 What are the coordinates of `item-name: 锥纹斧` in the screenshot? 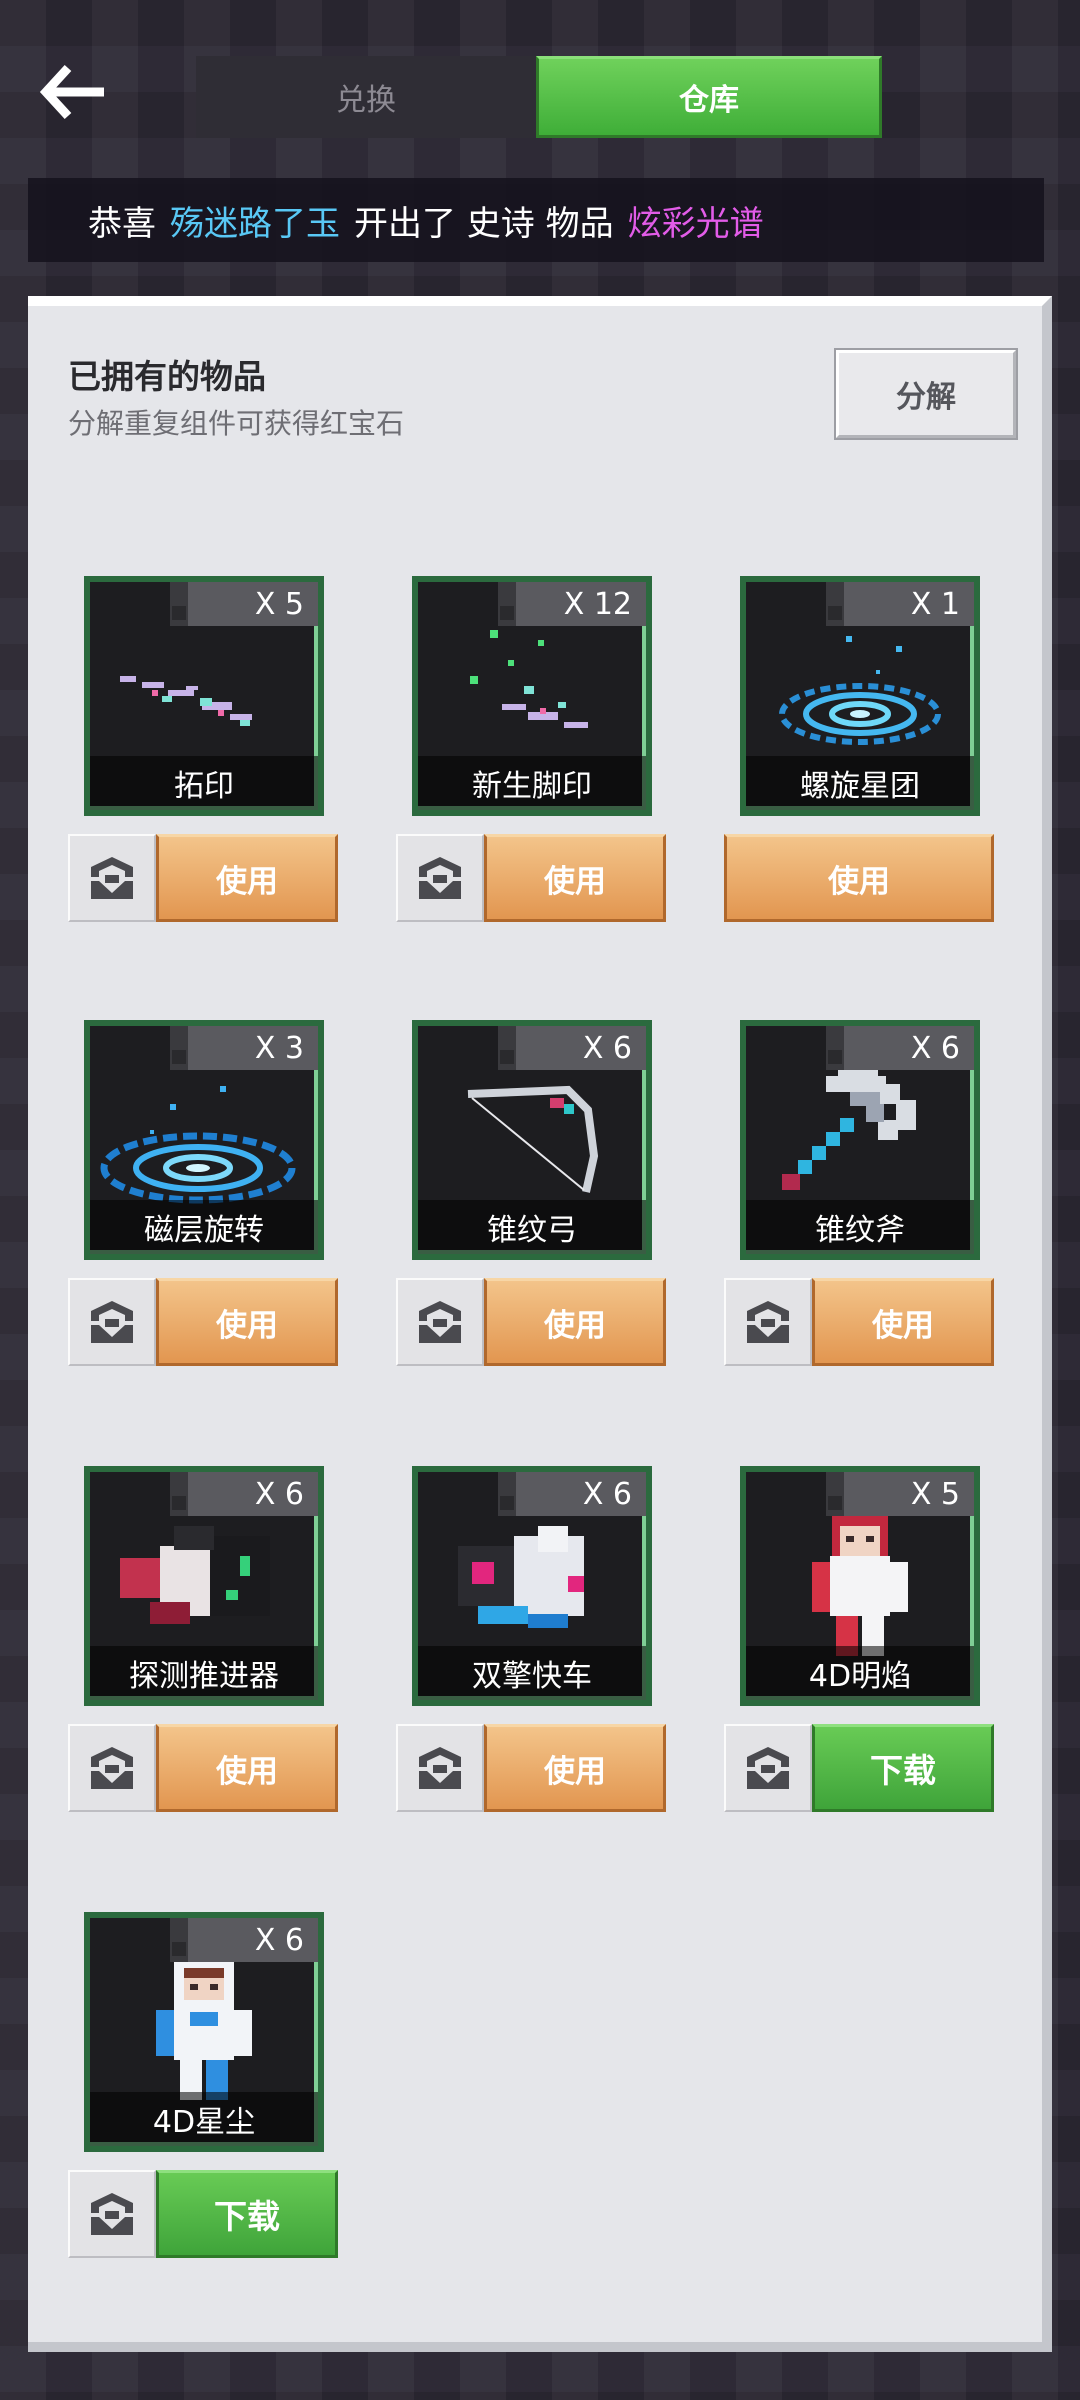 It's located at (860, 1227).